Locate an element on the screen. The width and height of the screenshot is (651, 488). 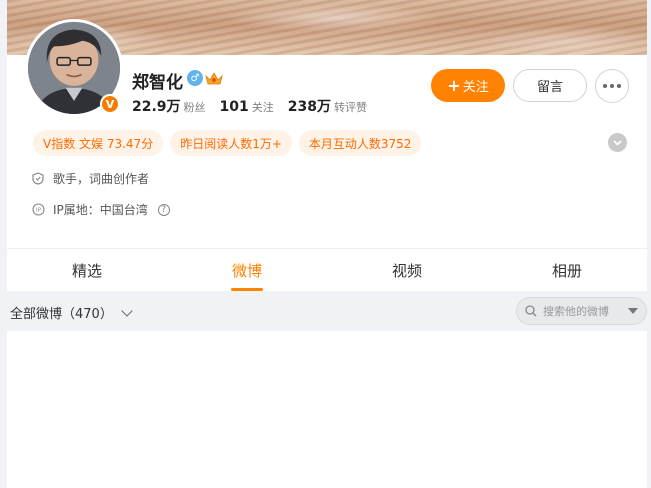
more-options-button is located at coordinates (612, 86).